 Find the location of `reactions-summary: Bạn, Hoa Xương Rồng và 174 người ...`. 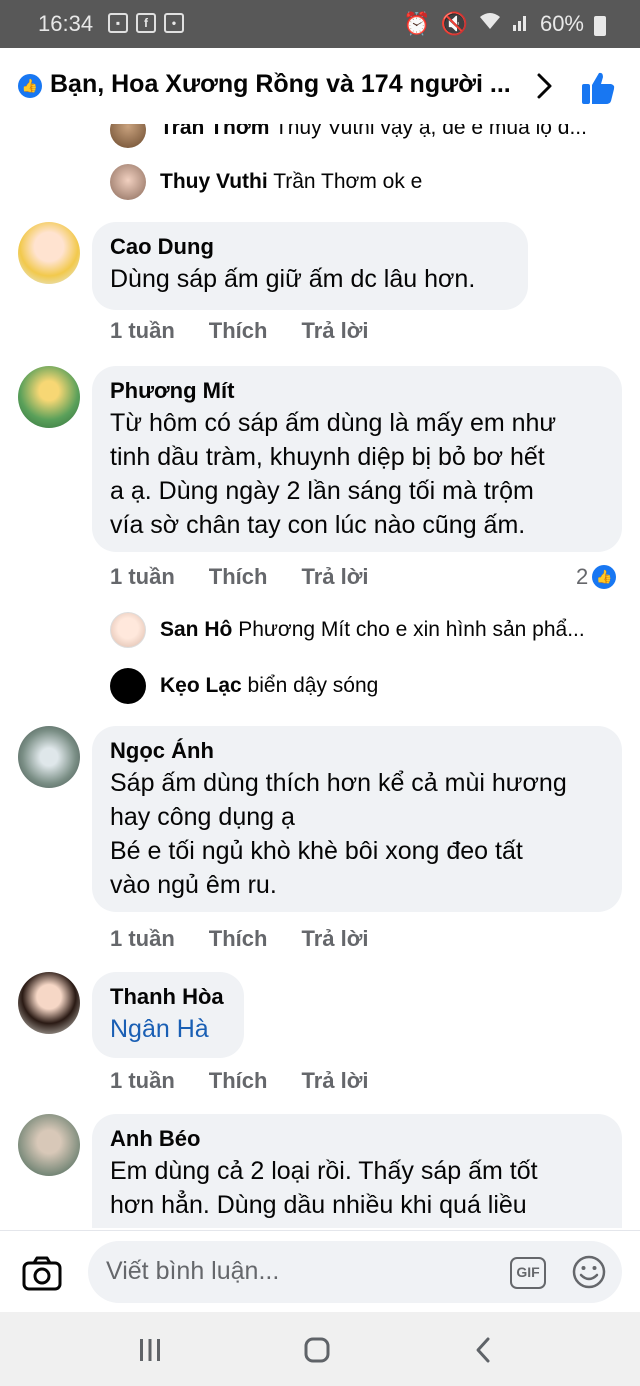

reactions-summary: Bạn, Hoa Xương Rồng và 174 người ... is located at coordinates (280, 84).